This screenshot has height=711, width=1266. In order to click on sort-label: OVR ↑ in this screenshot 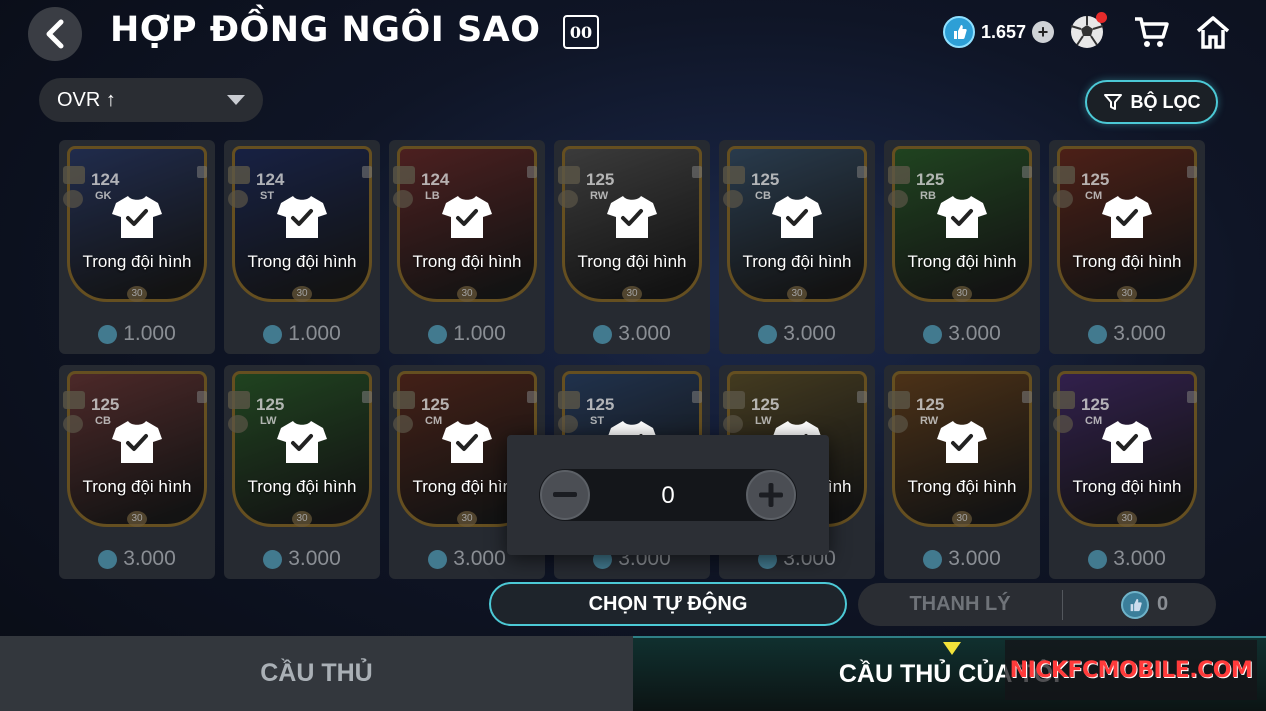, I will do `click(86, 99)`.